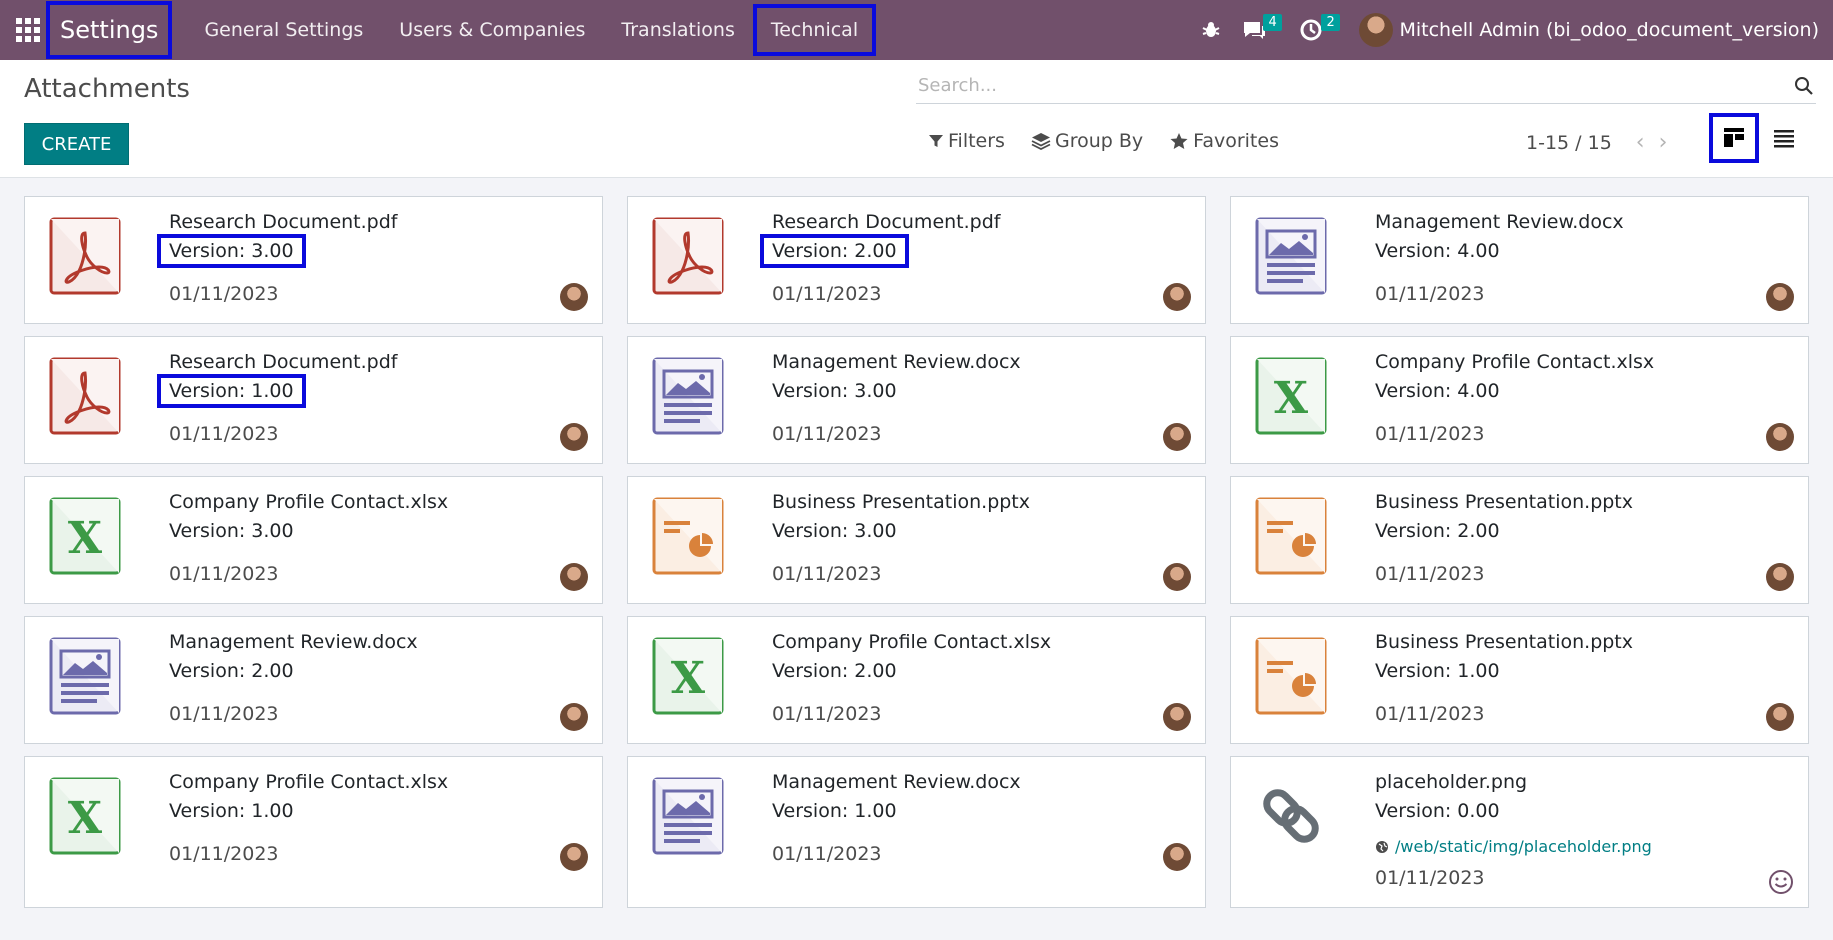  Describe the element at coordinates (76, 144) in the screenshot. I see `create-button: CREATE` at that location.